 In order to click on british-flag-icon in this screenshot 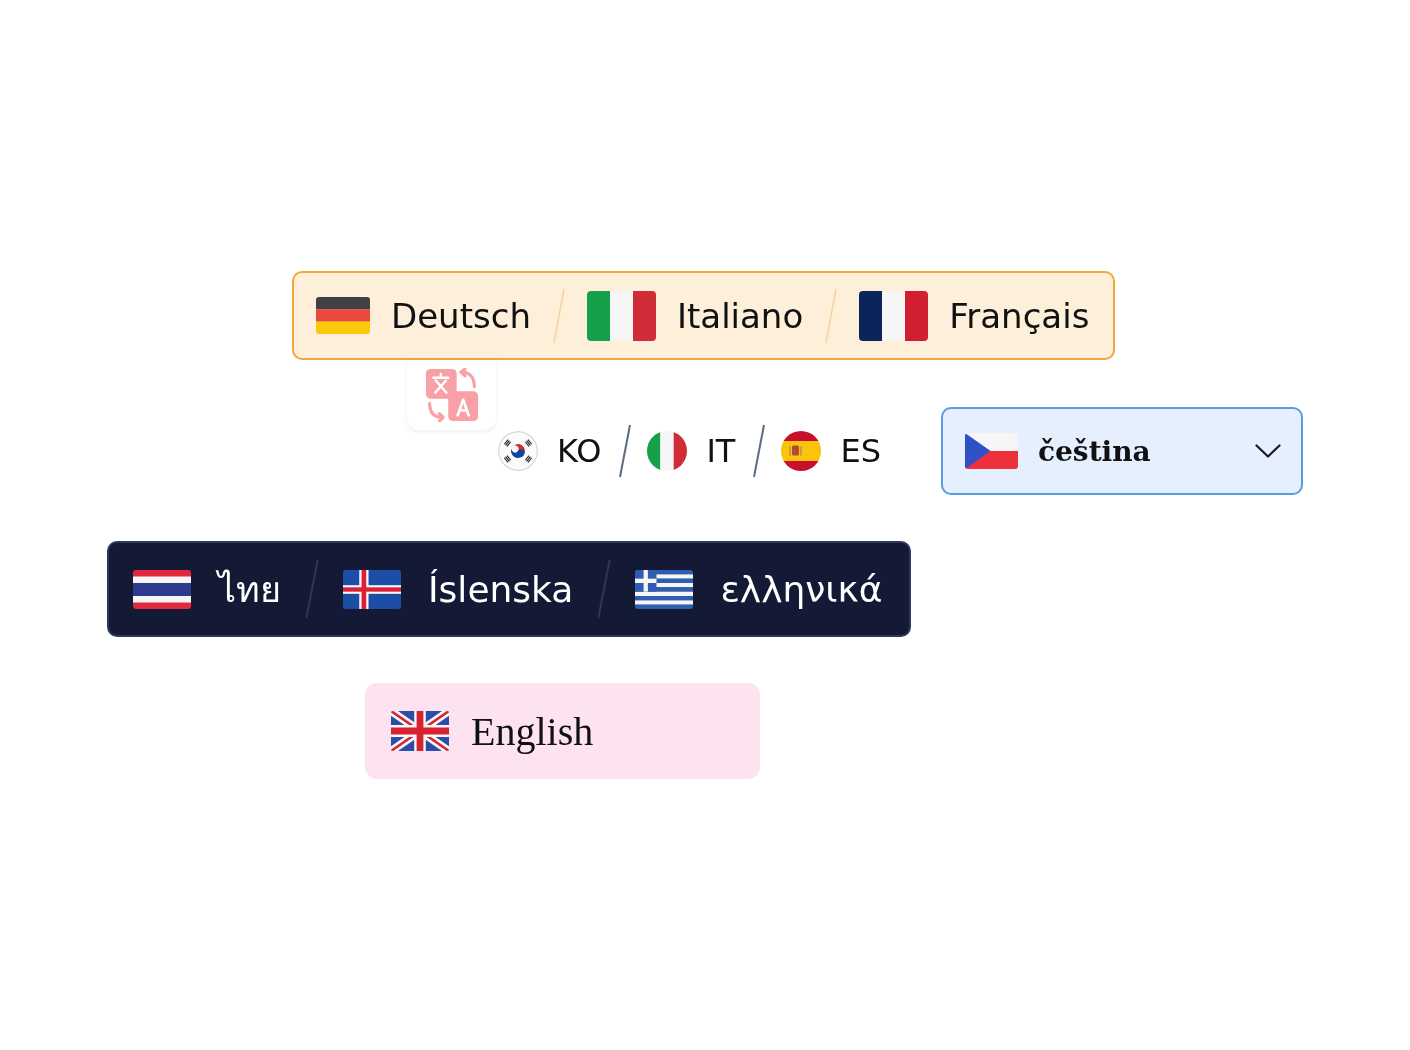, I will do `click(420, 731)`.